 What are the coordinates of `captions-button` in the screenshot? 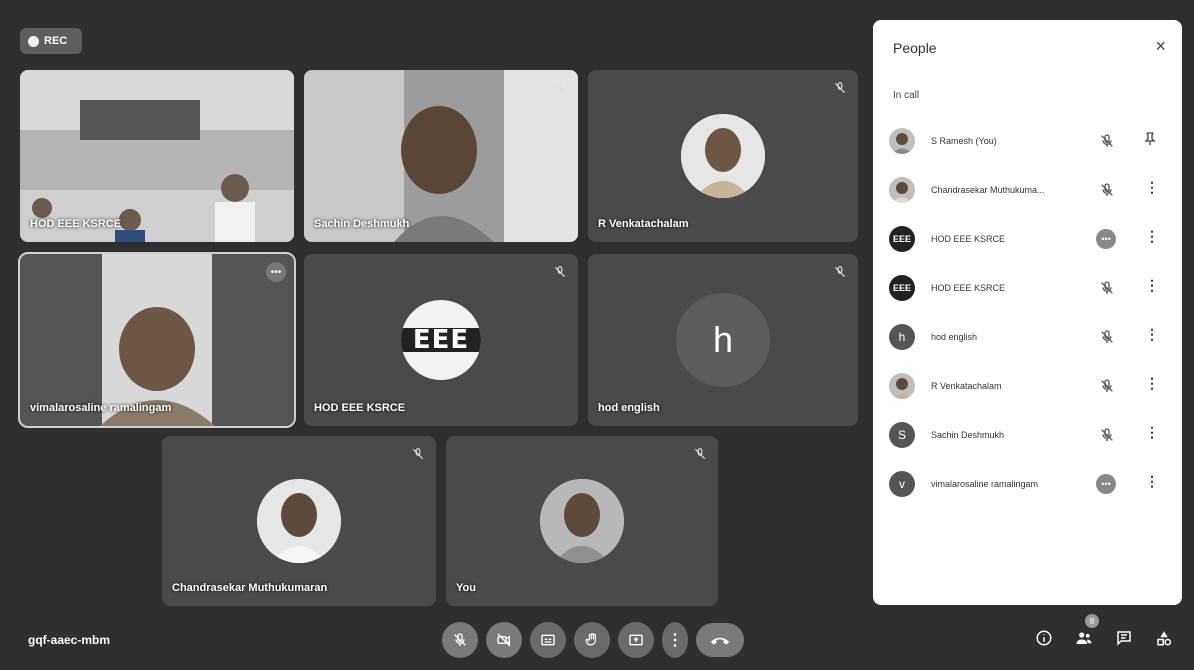 It's located at (548, 640).